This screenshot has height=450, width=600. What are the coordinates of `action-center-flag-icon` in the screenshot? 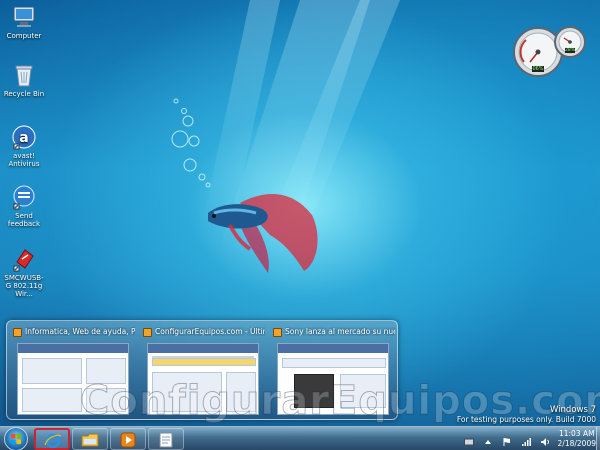 It's located at (507, 439).